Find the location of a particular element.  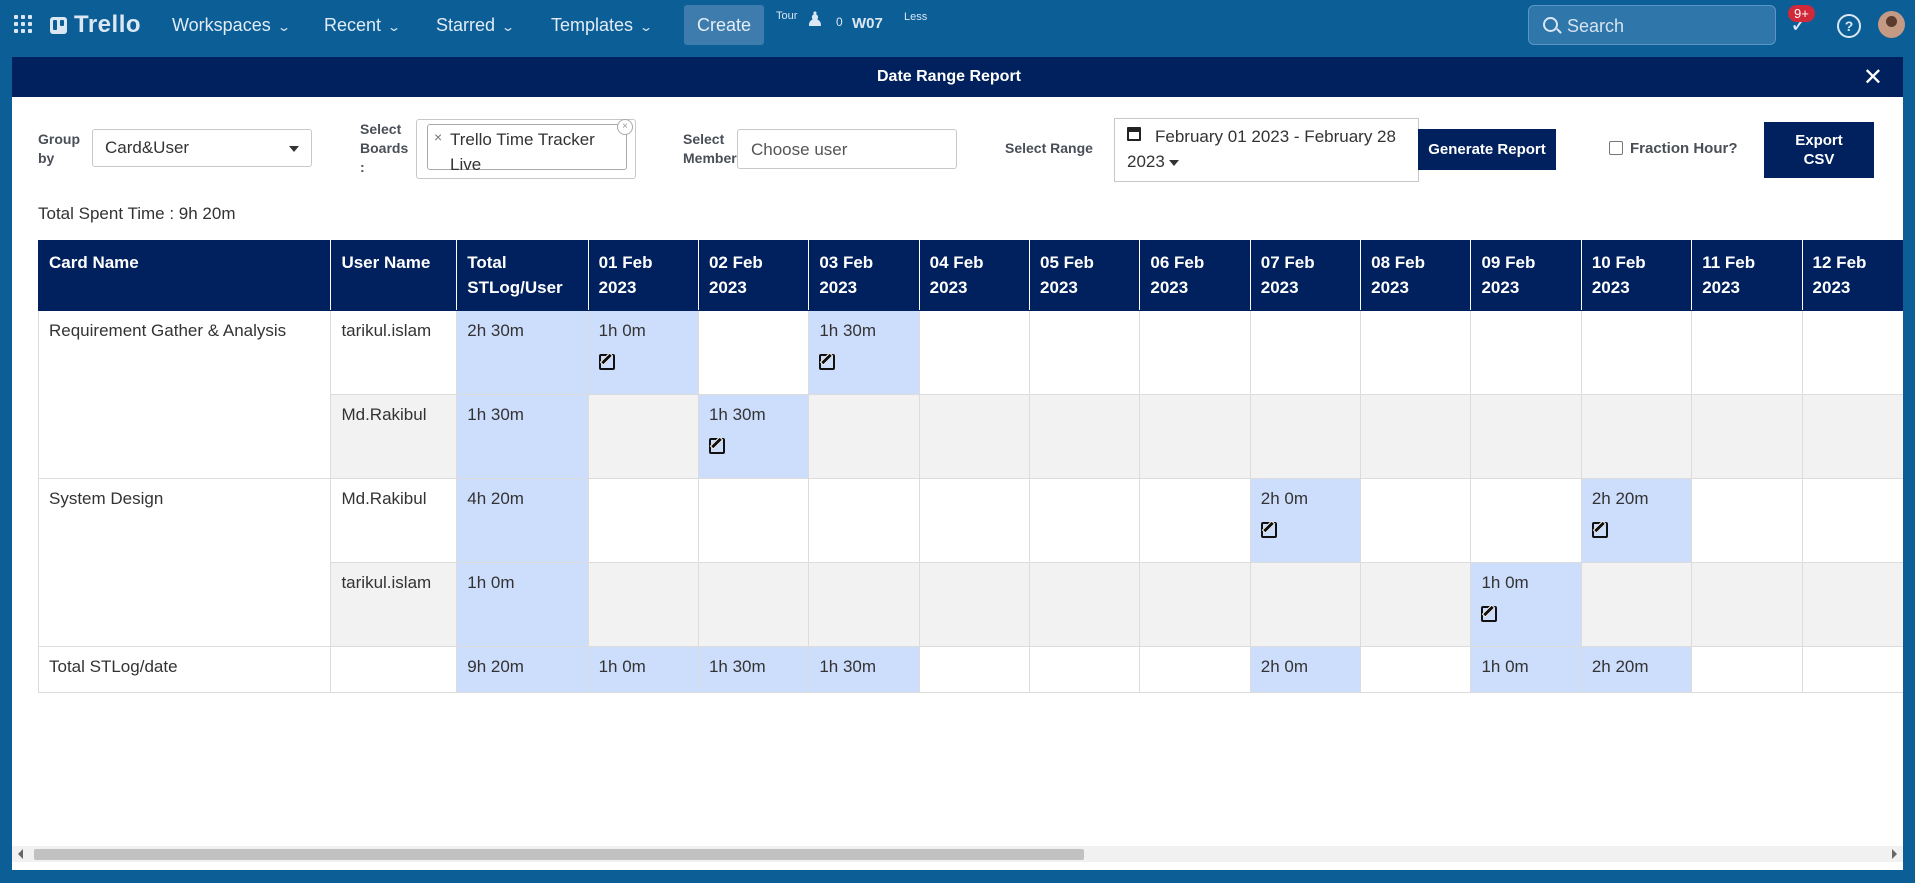

day-total-cell: 1h 30m is located at coordinates (753, 669).